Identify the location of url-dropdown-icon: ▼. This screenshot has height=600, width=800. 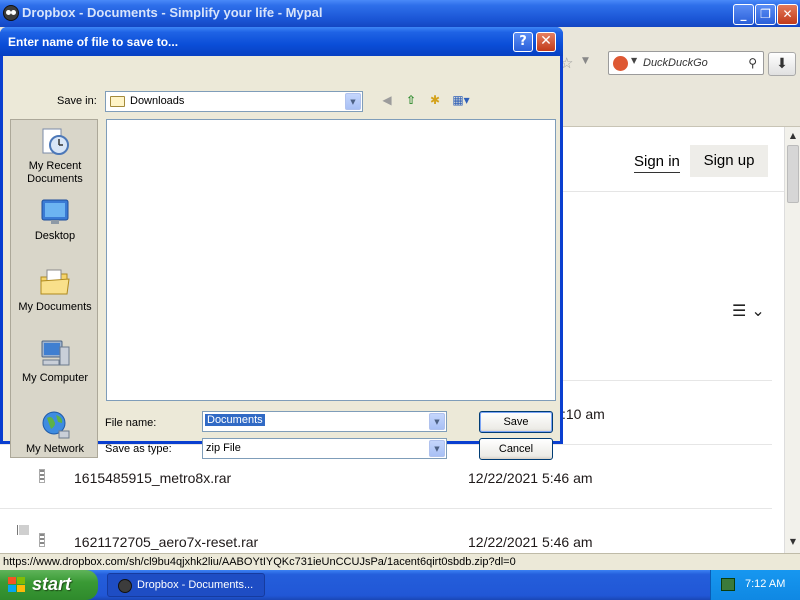
(585, 61).